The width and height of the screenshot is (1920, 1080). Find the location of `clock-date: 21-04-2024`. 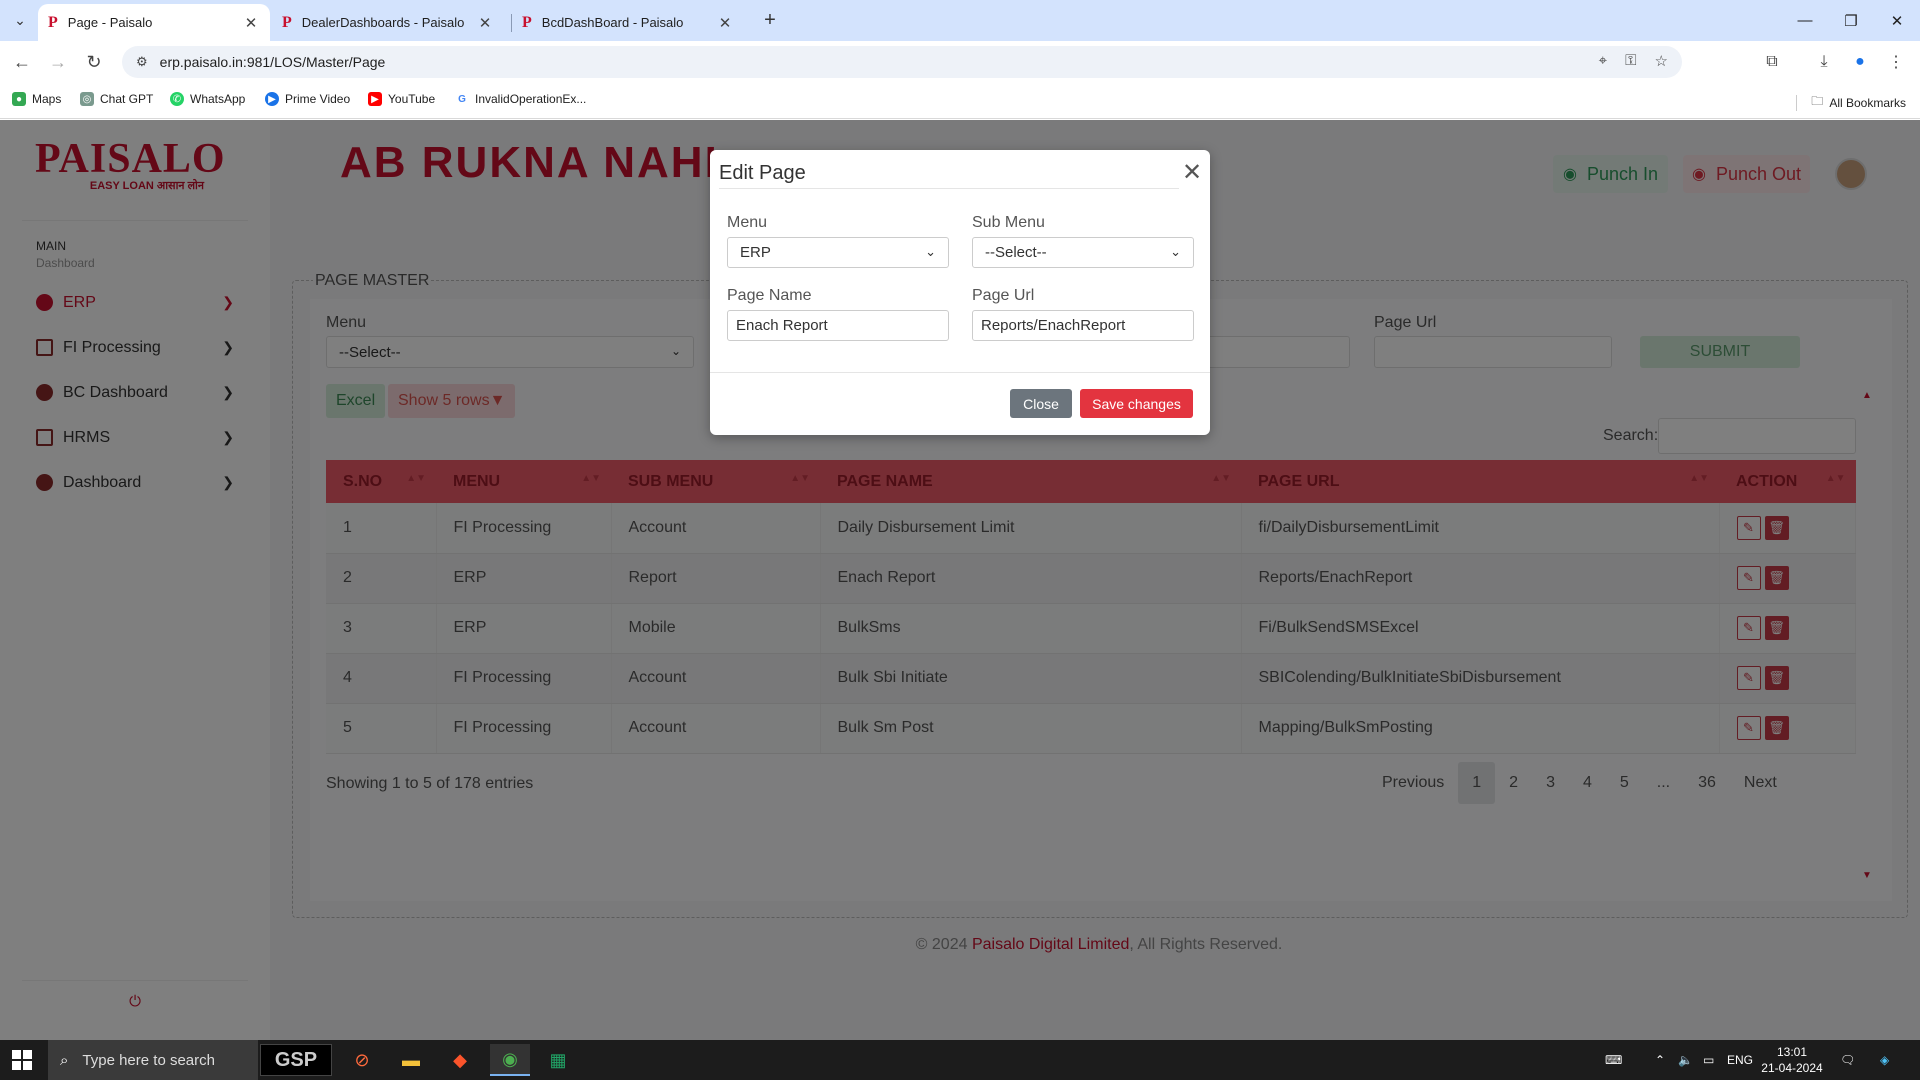

clock-date: 21-04-2024 is located at coordinates (1792, 1068).